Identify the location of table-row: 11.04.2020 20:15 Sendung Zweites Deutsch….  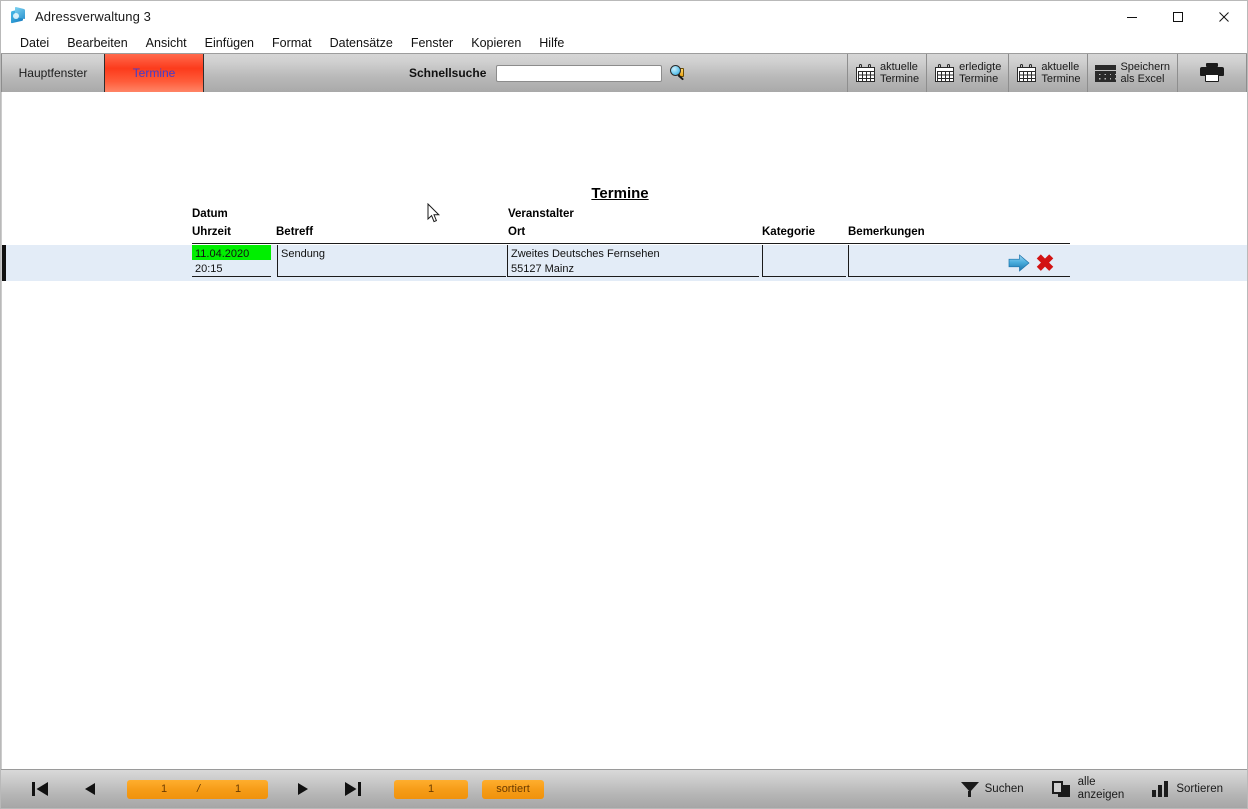
(624, 263).